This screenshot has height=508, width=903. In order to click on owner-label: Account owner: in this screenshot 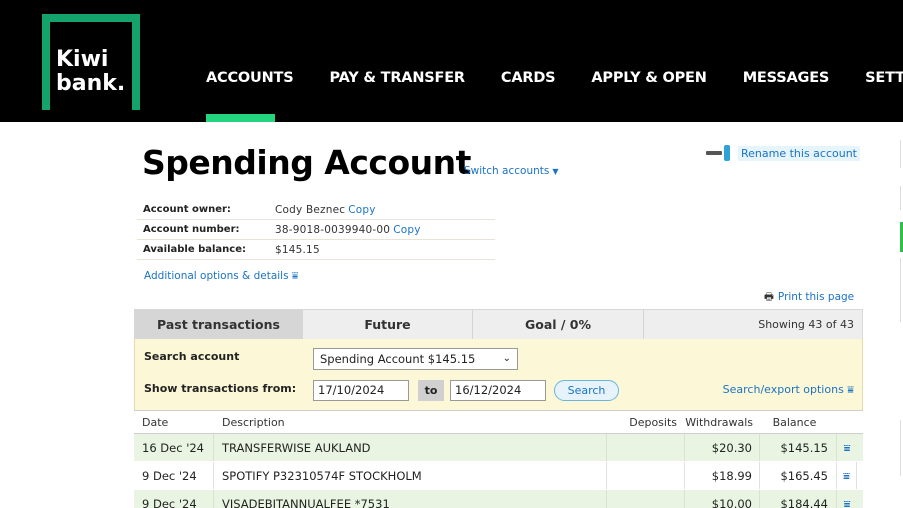, I will do `click(187, 209)`.